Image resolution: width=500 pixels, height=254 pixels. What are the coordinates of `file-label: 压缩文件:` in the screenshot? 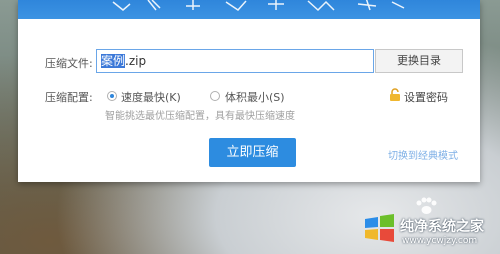 It's located at (69, 63).